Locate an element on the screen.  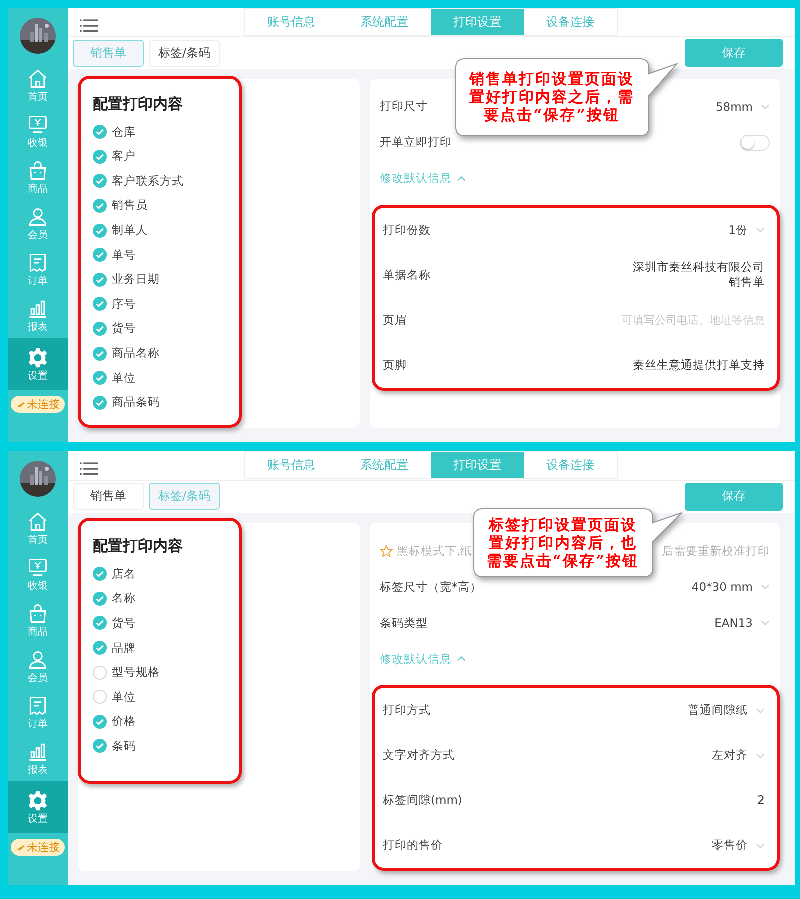
select-field: 普通间隙纸 is located at coordinates (726, 710).